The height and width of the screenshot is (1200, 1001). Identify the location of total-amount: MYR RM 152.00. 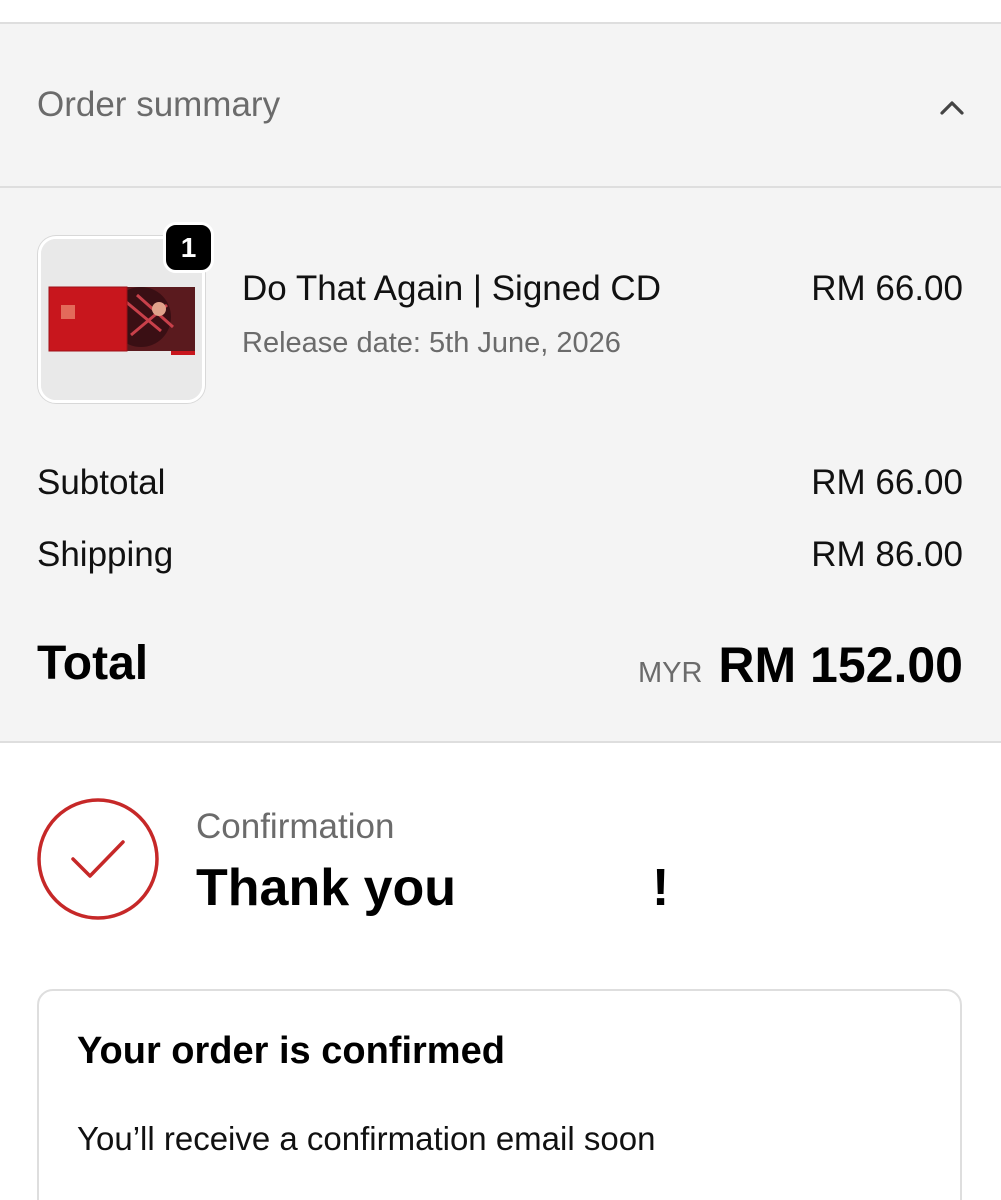
(800, 665).